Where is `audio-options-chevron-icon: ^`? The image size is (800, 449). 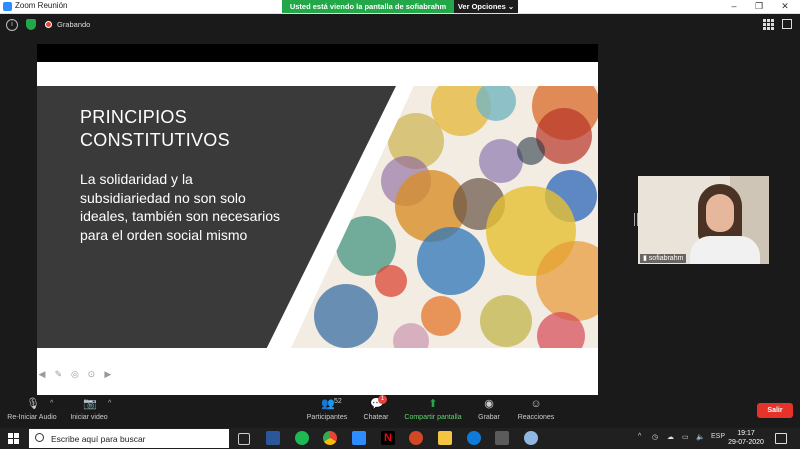
audio-options-chevron-icon: ^ is located at coordinates (51, 403).